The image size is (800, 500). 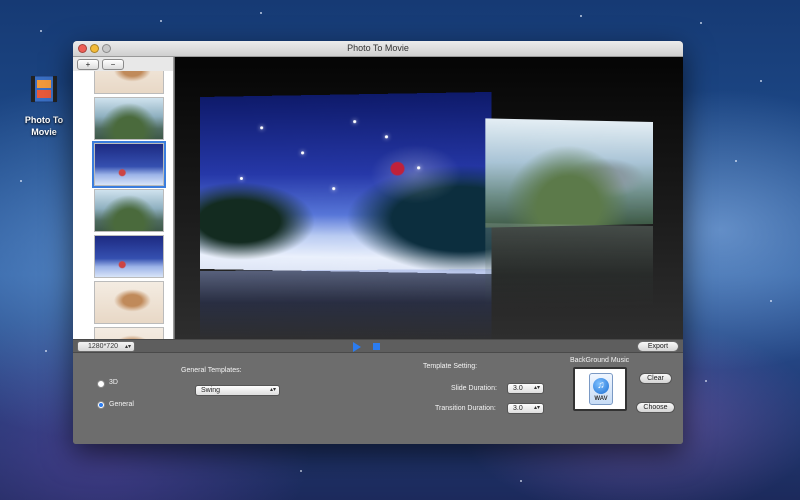 I want to click on stop-icon, so click(x=376, y=346).